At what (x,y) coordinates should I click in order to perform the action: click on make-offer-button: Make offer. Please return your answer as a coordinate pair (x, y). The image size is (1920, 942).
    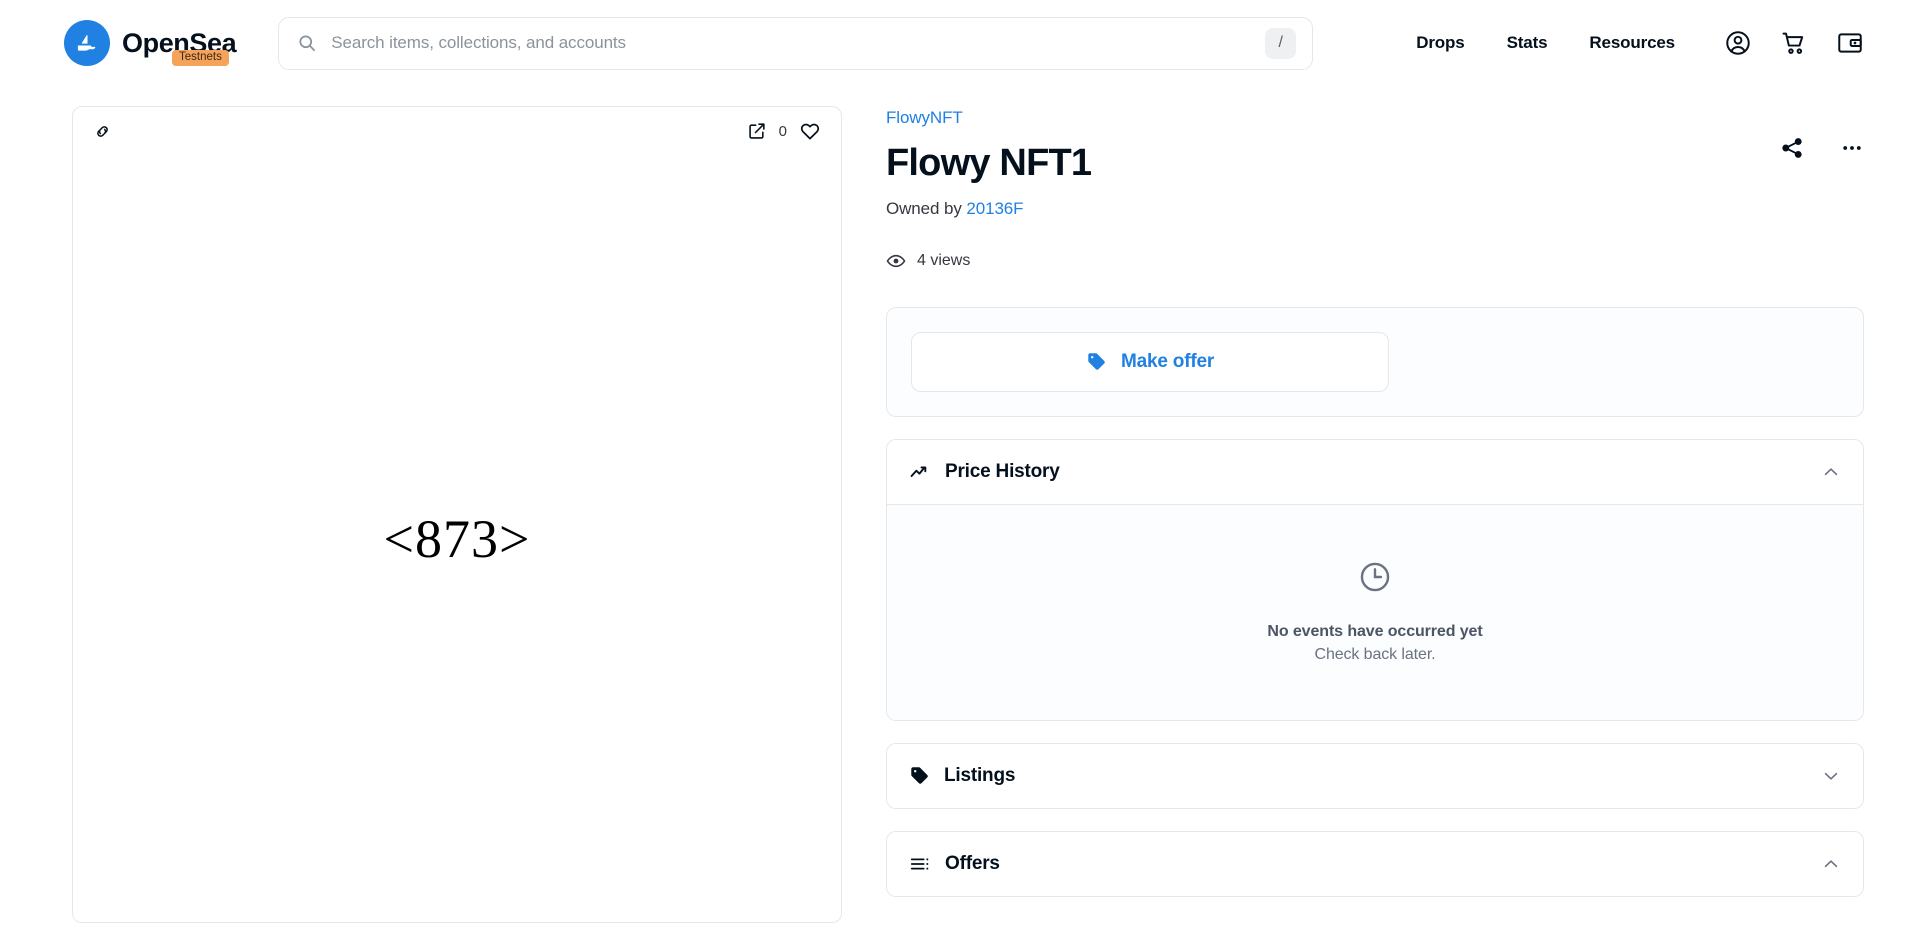
    Looking at the image, I should click on (1150, 361).